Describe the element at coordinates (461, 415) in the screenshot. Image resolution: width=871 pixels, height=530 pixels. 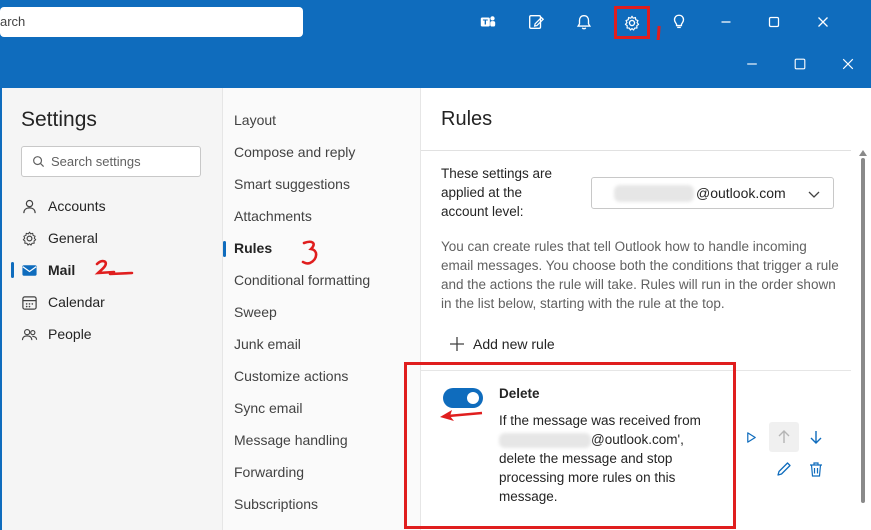
I see `annotation-arrow-icon` at that location.